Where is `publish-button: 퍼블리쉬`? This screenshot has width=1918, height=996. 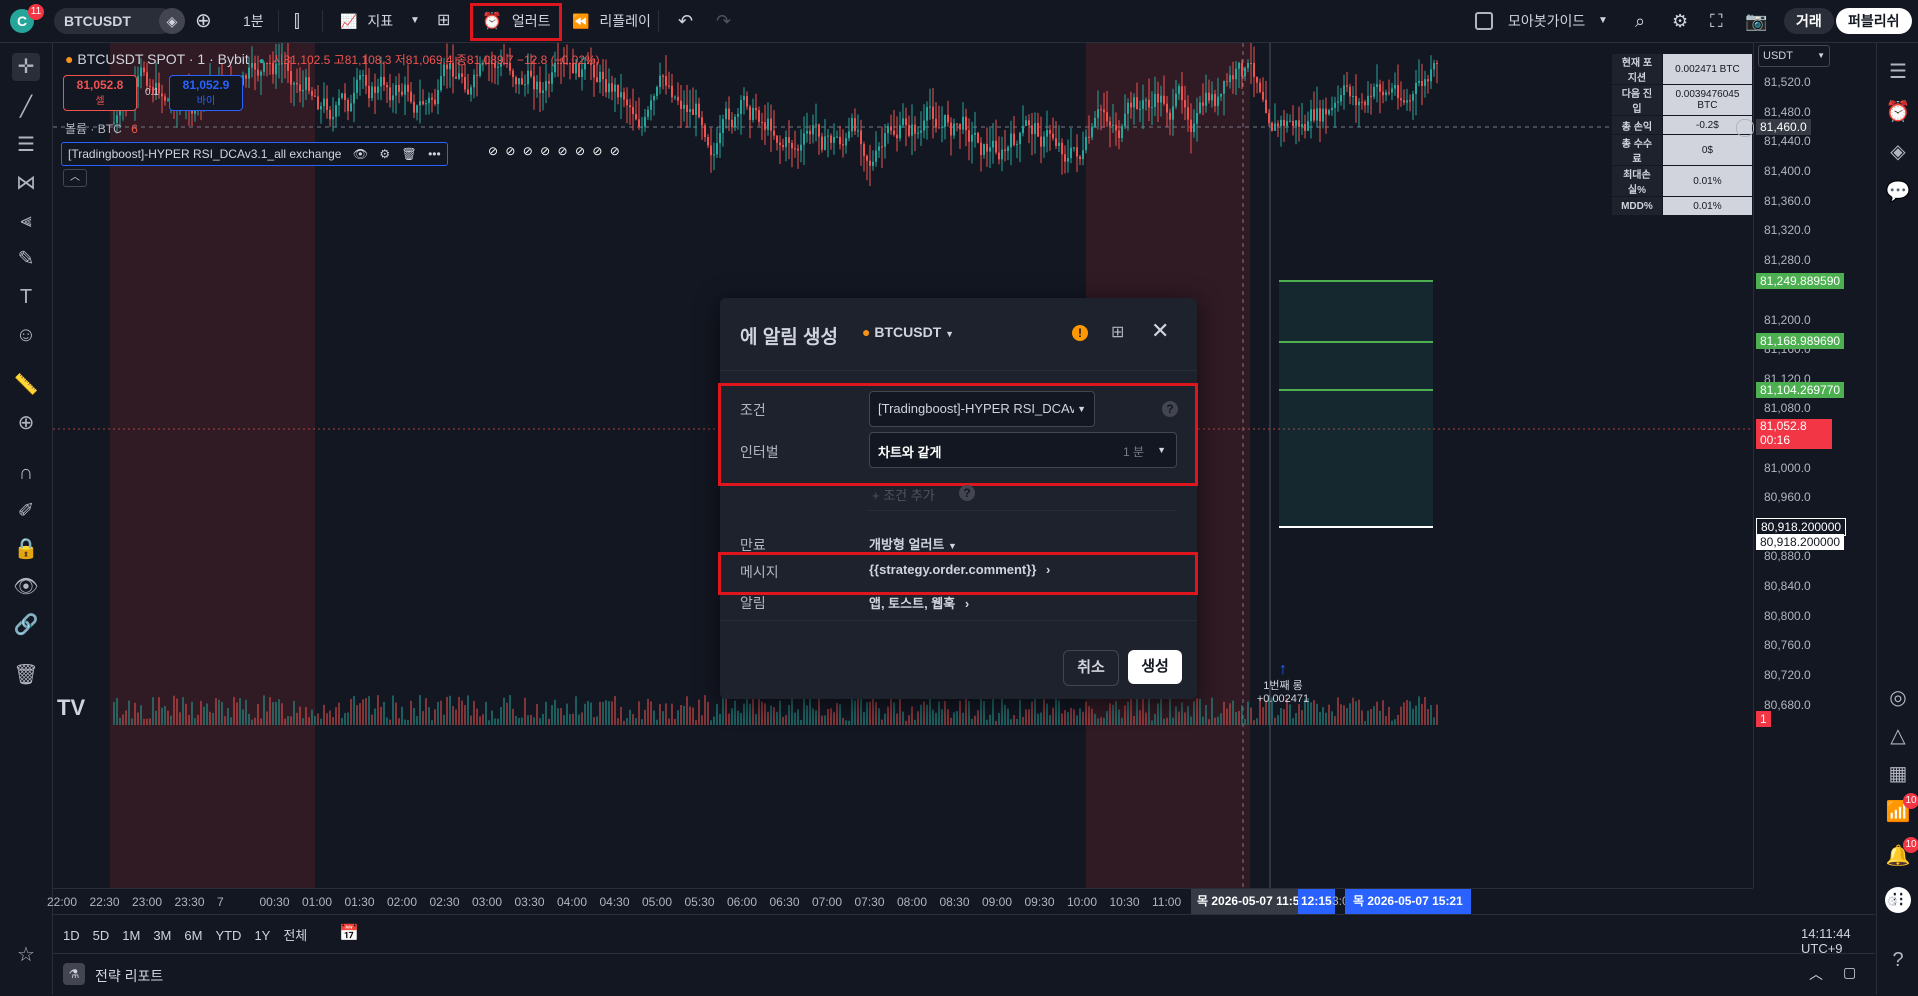
publish-button: 퍼블리쉬 is located at coordinates (1874, 21).